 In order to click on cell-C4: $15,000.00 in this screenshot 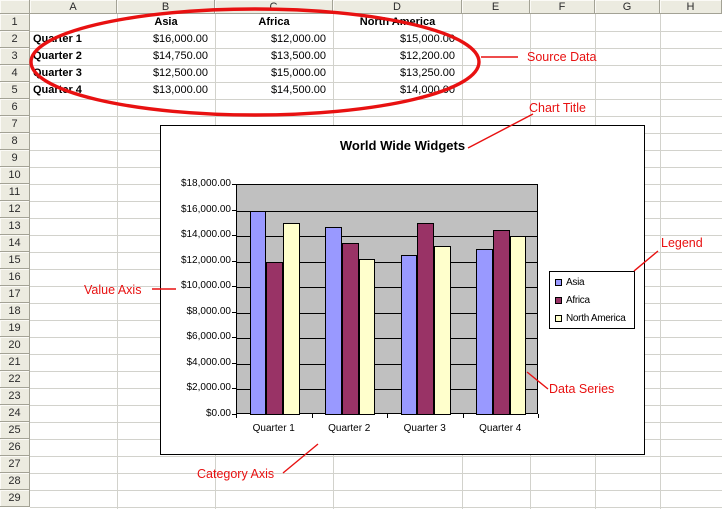, I will do `click(274, 73)`.